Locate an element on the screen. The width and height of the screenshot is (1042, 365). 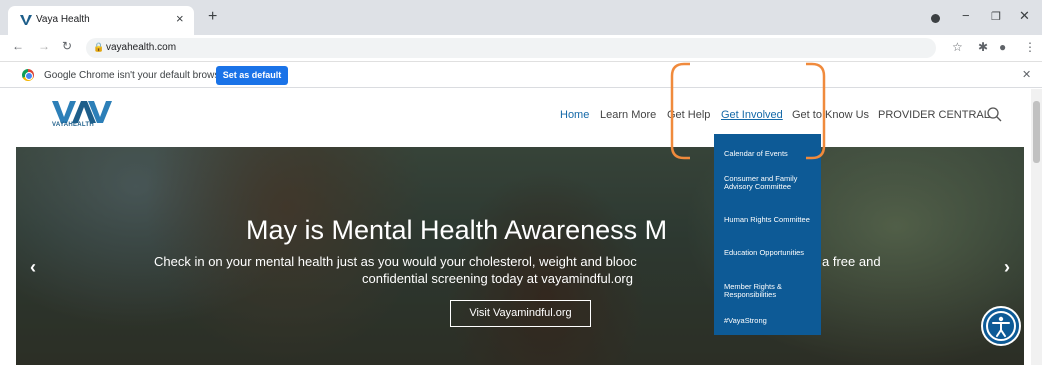
tab-close-icon: × is located at coordinates (180, 18).